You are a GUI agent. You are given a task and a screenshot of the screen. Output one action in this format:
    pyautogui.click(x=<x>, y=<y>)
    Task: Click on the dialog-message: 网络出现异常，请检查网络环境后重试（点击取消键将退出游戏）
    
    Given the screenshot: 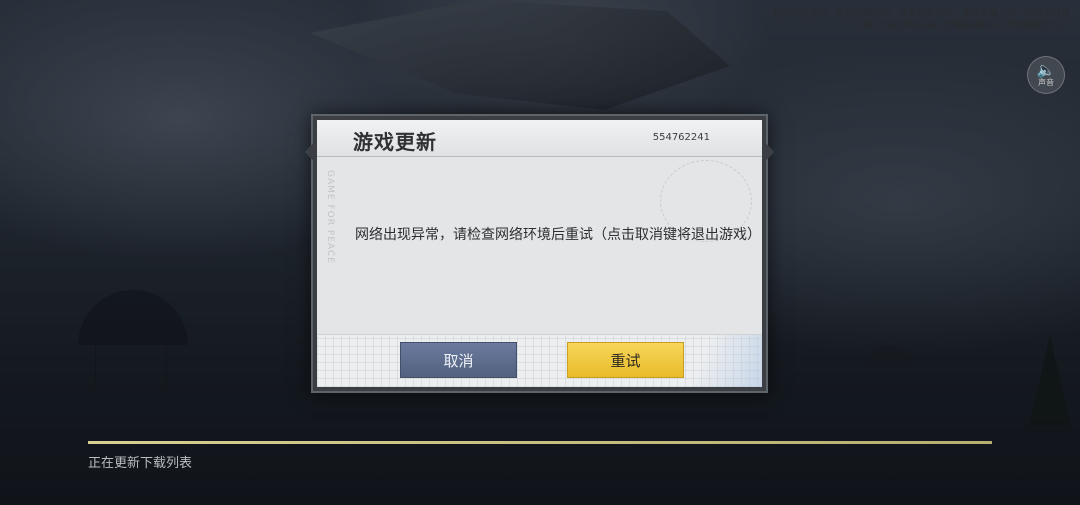 What is the action you would take?
    pyautogui.click(x=558, y=235)
    